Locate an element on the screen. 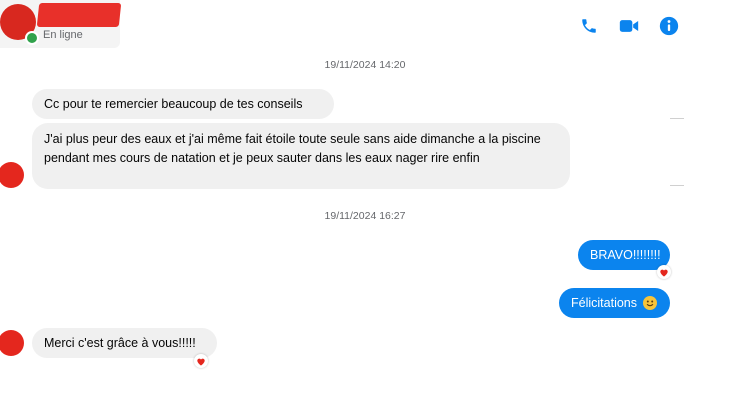  message-timestamp: 19/11/2024 16:27 is located at coordinates (365, 216).